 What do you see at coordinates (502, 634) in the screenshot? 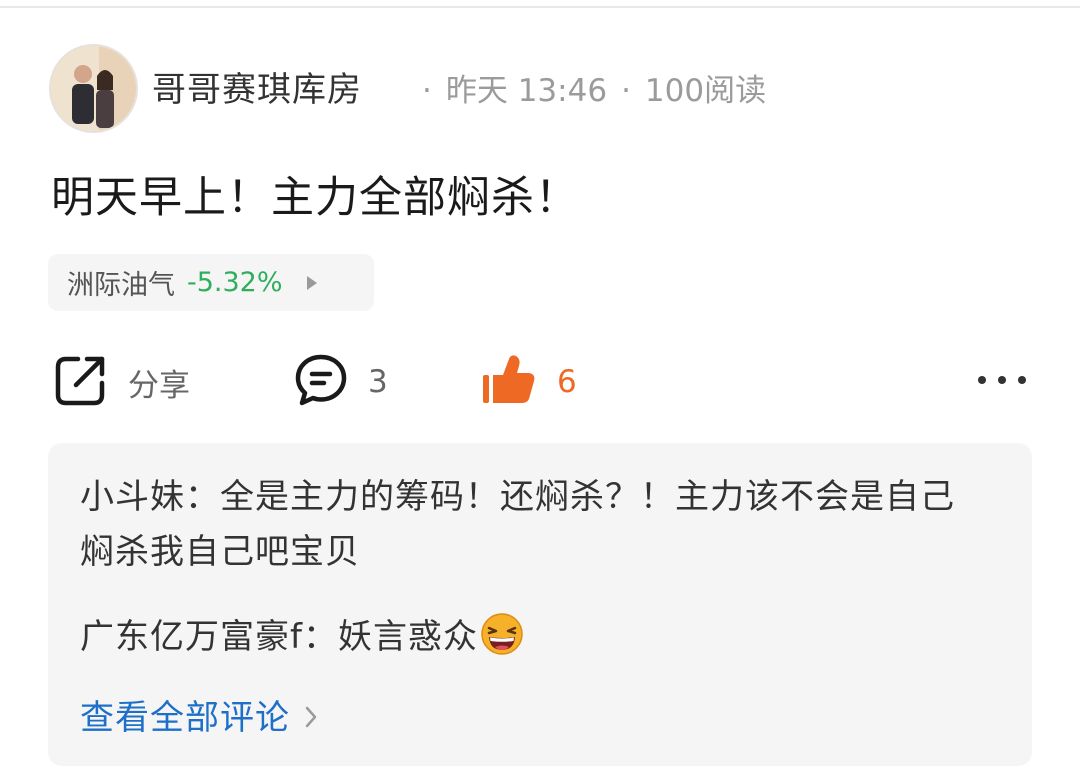
I see `laughing-emoji-icon` at bounding box center [502, 634].